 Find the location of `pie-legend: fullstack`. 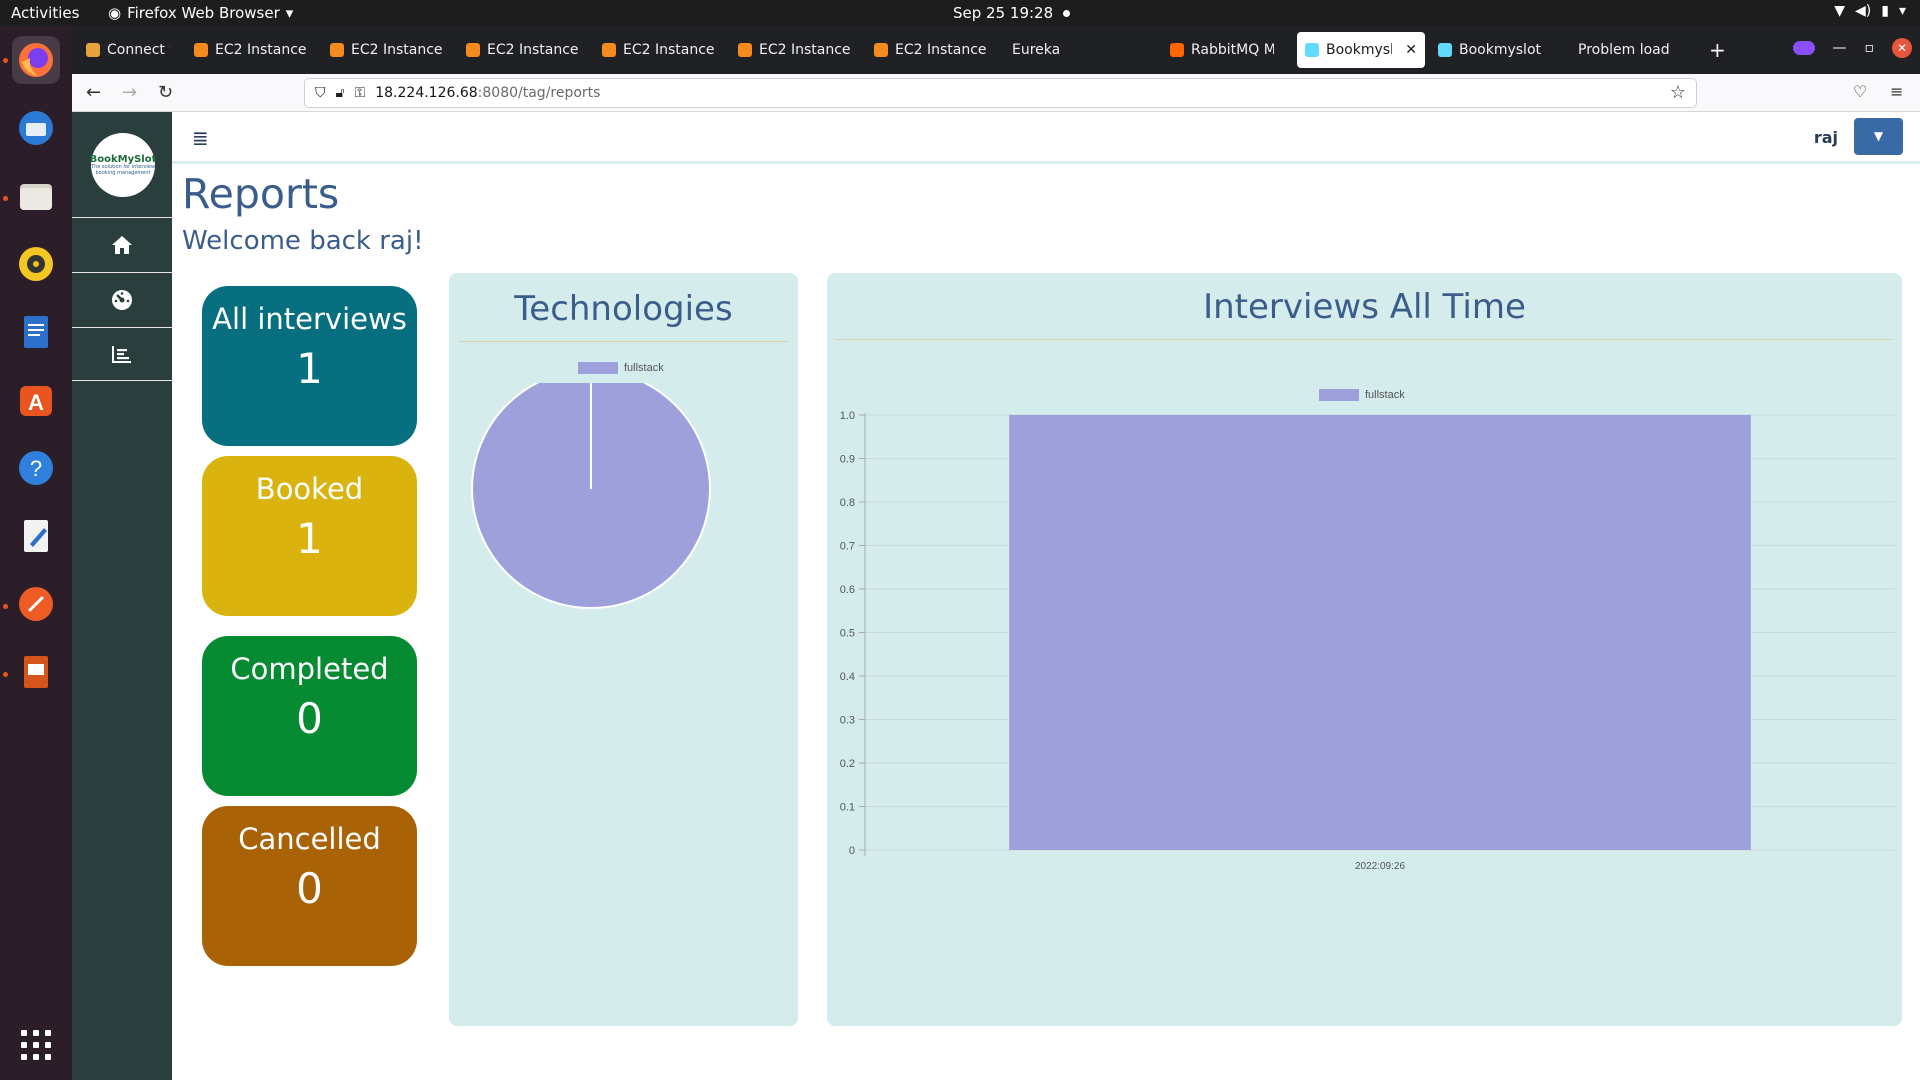

pie-legend: fullstack is located at coordinates (621, 368).